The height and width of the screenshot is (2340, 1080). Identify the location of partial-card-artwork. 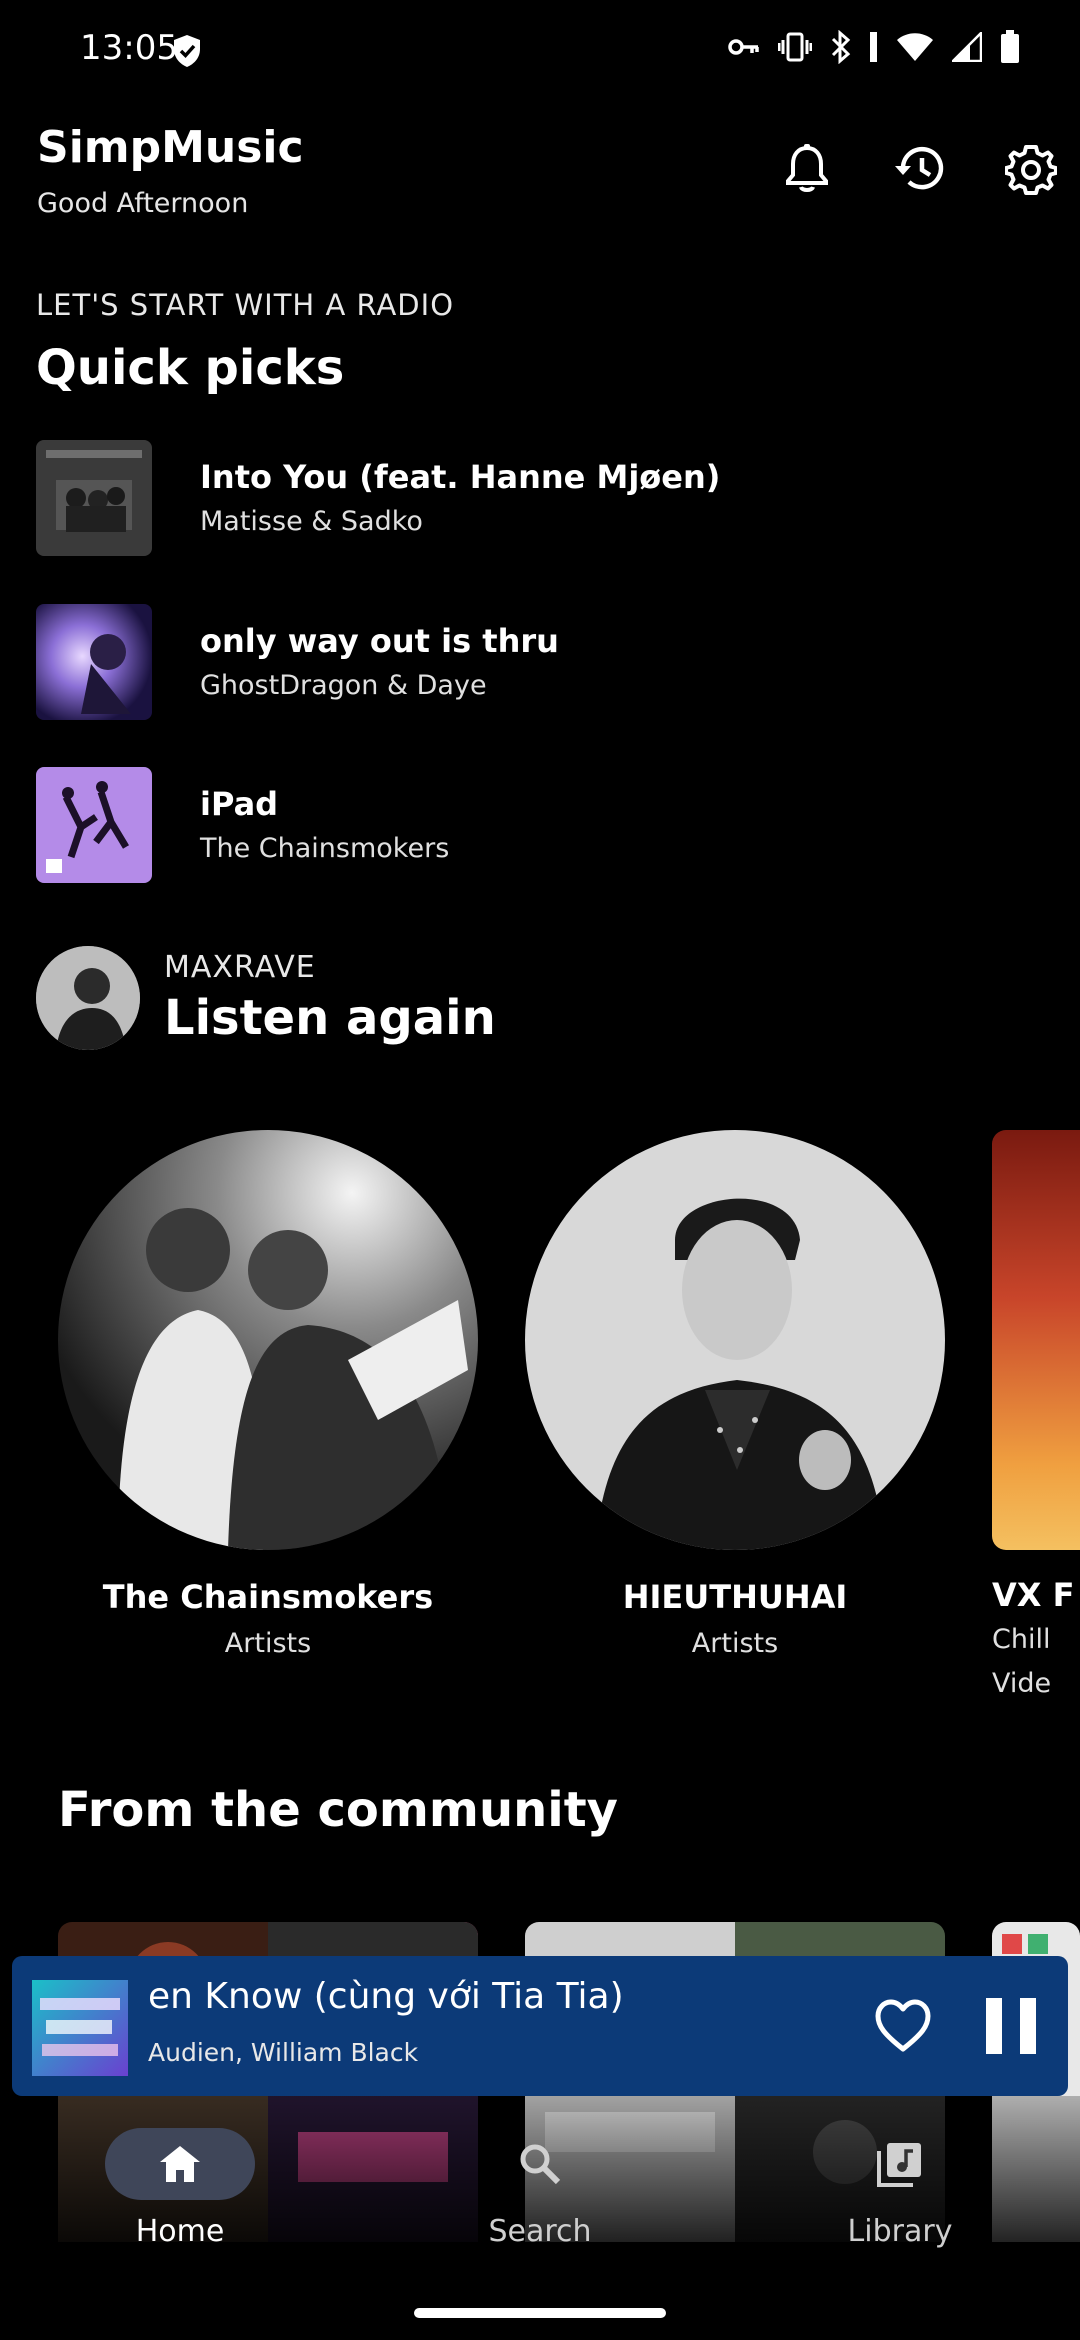
(1036, 1340).